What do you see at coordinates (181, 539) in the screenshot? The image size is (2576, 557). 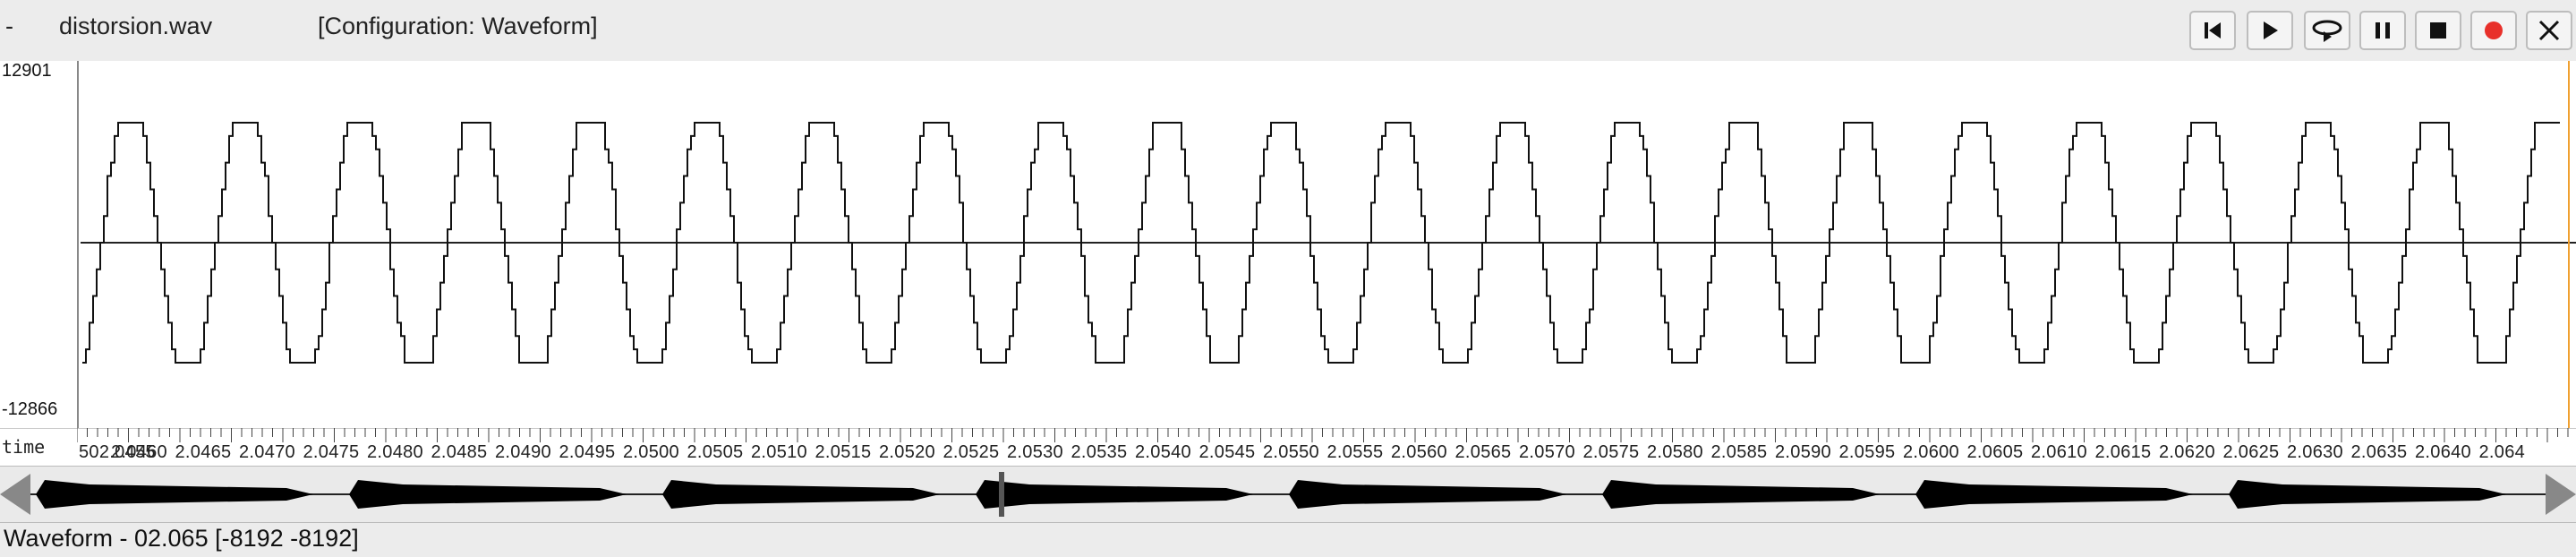 I see `status-bar: Waveform - 02.065 [-8192 -8192]` at bounding box center [181, 539].